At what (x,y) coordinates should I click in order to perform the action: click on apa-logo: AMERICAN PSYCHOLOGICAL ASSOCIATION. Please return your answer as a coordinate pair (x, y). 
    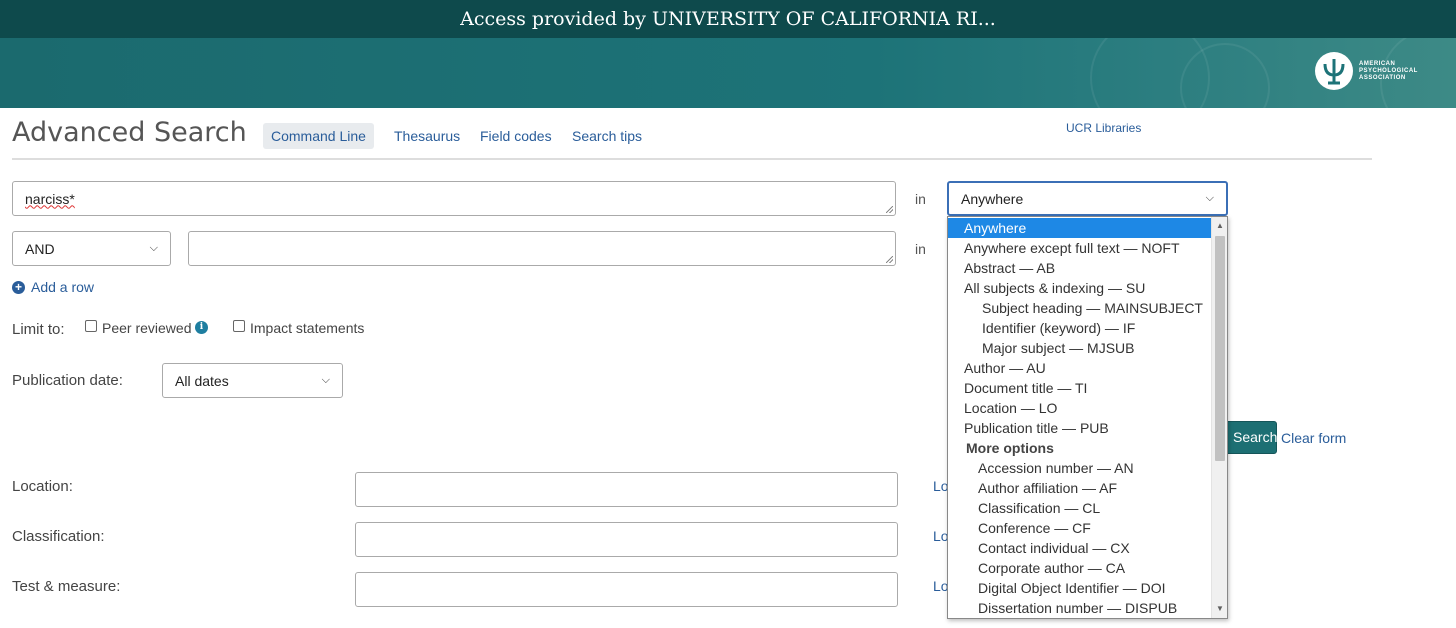
    Looking at the image, I should click on (1367, 71).